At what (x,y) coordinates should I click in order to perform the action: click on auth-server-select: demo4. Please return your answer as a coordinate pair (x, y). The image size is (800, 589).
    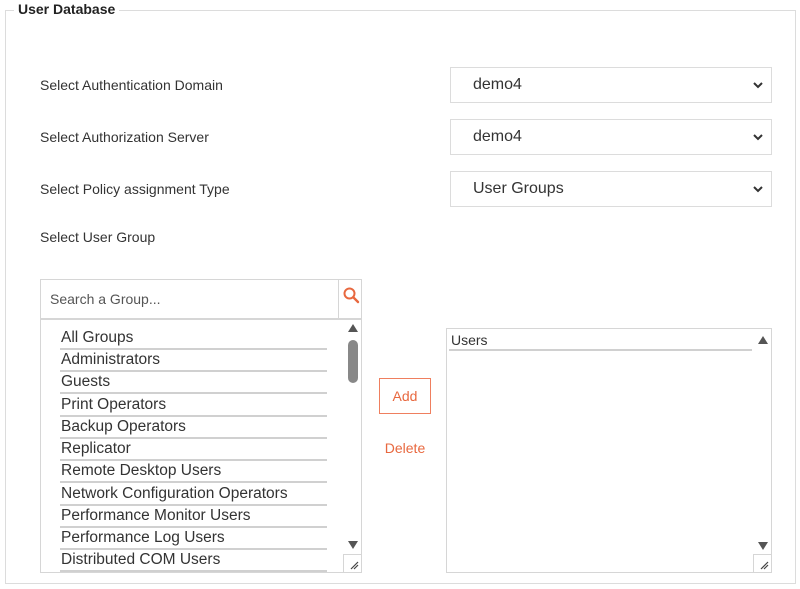
    Looking at the image, I should click on (611, 137).